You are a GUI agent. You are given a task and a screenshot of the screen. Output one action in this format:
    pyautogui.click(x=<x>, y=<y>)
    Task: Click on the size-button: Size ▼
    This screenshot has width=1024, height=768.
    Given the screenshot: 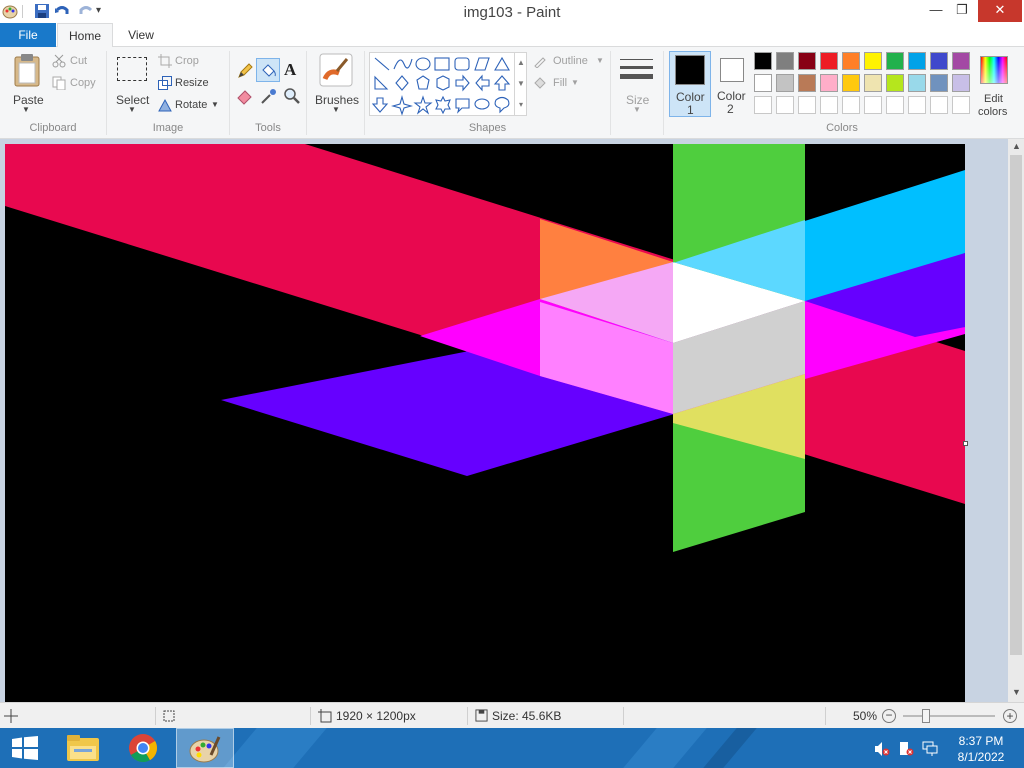 What is the action you would take?
    pyautogui.click(x=637, y=84)
    